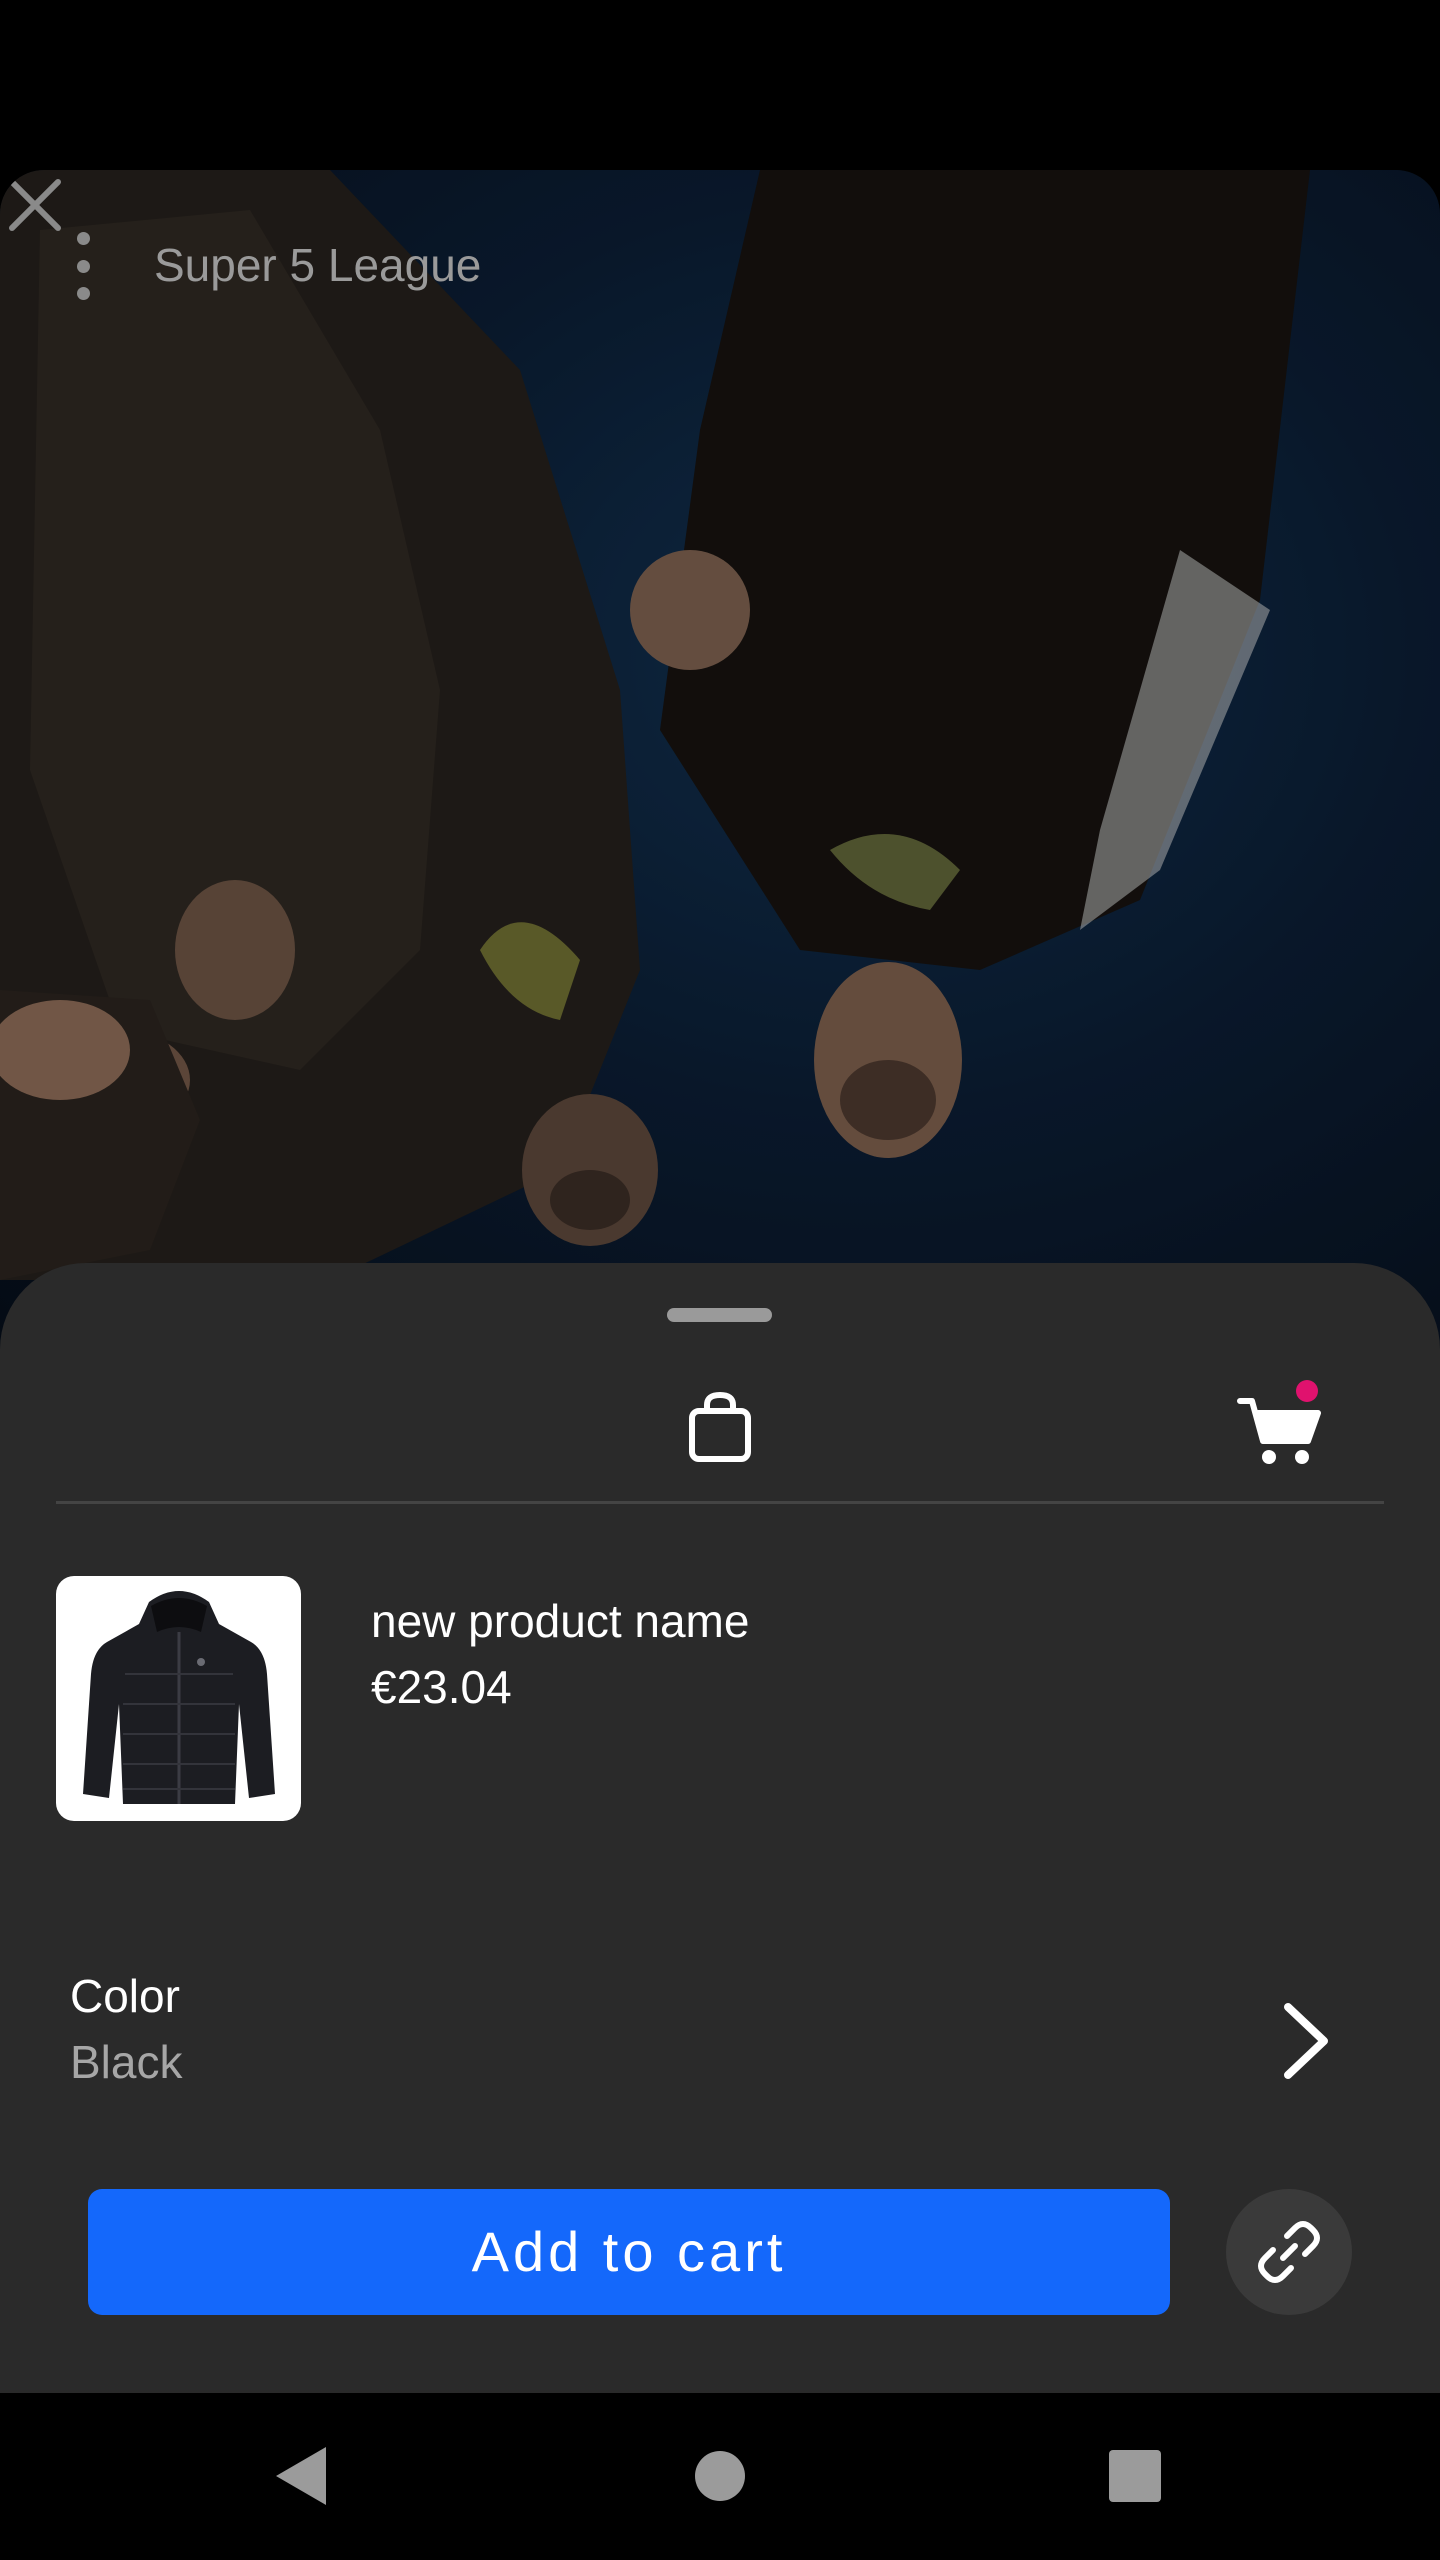 Image resolution: width=1440 pixels, height=2560 pixels. Describe the element at coordinates (318, 265) in the screenshot. I see `channel-title: Super 5 League` at that location.